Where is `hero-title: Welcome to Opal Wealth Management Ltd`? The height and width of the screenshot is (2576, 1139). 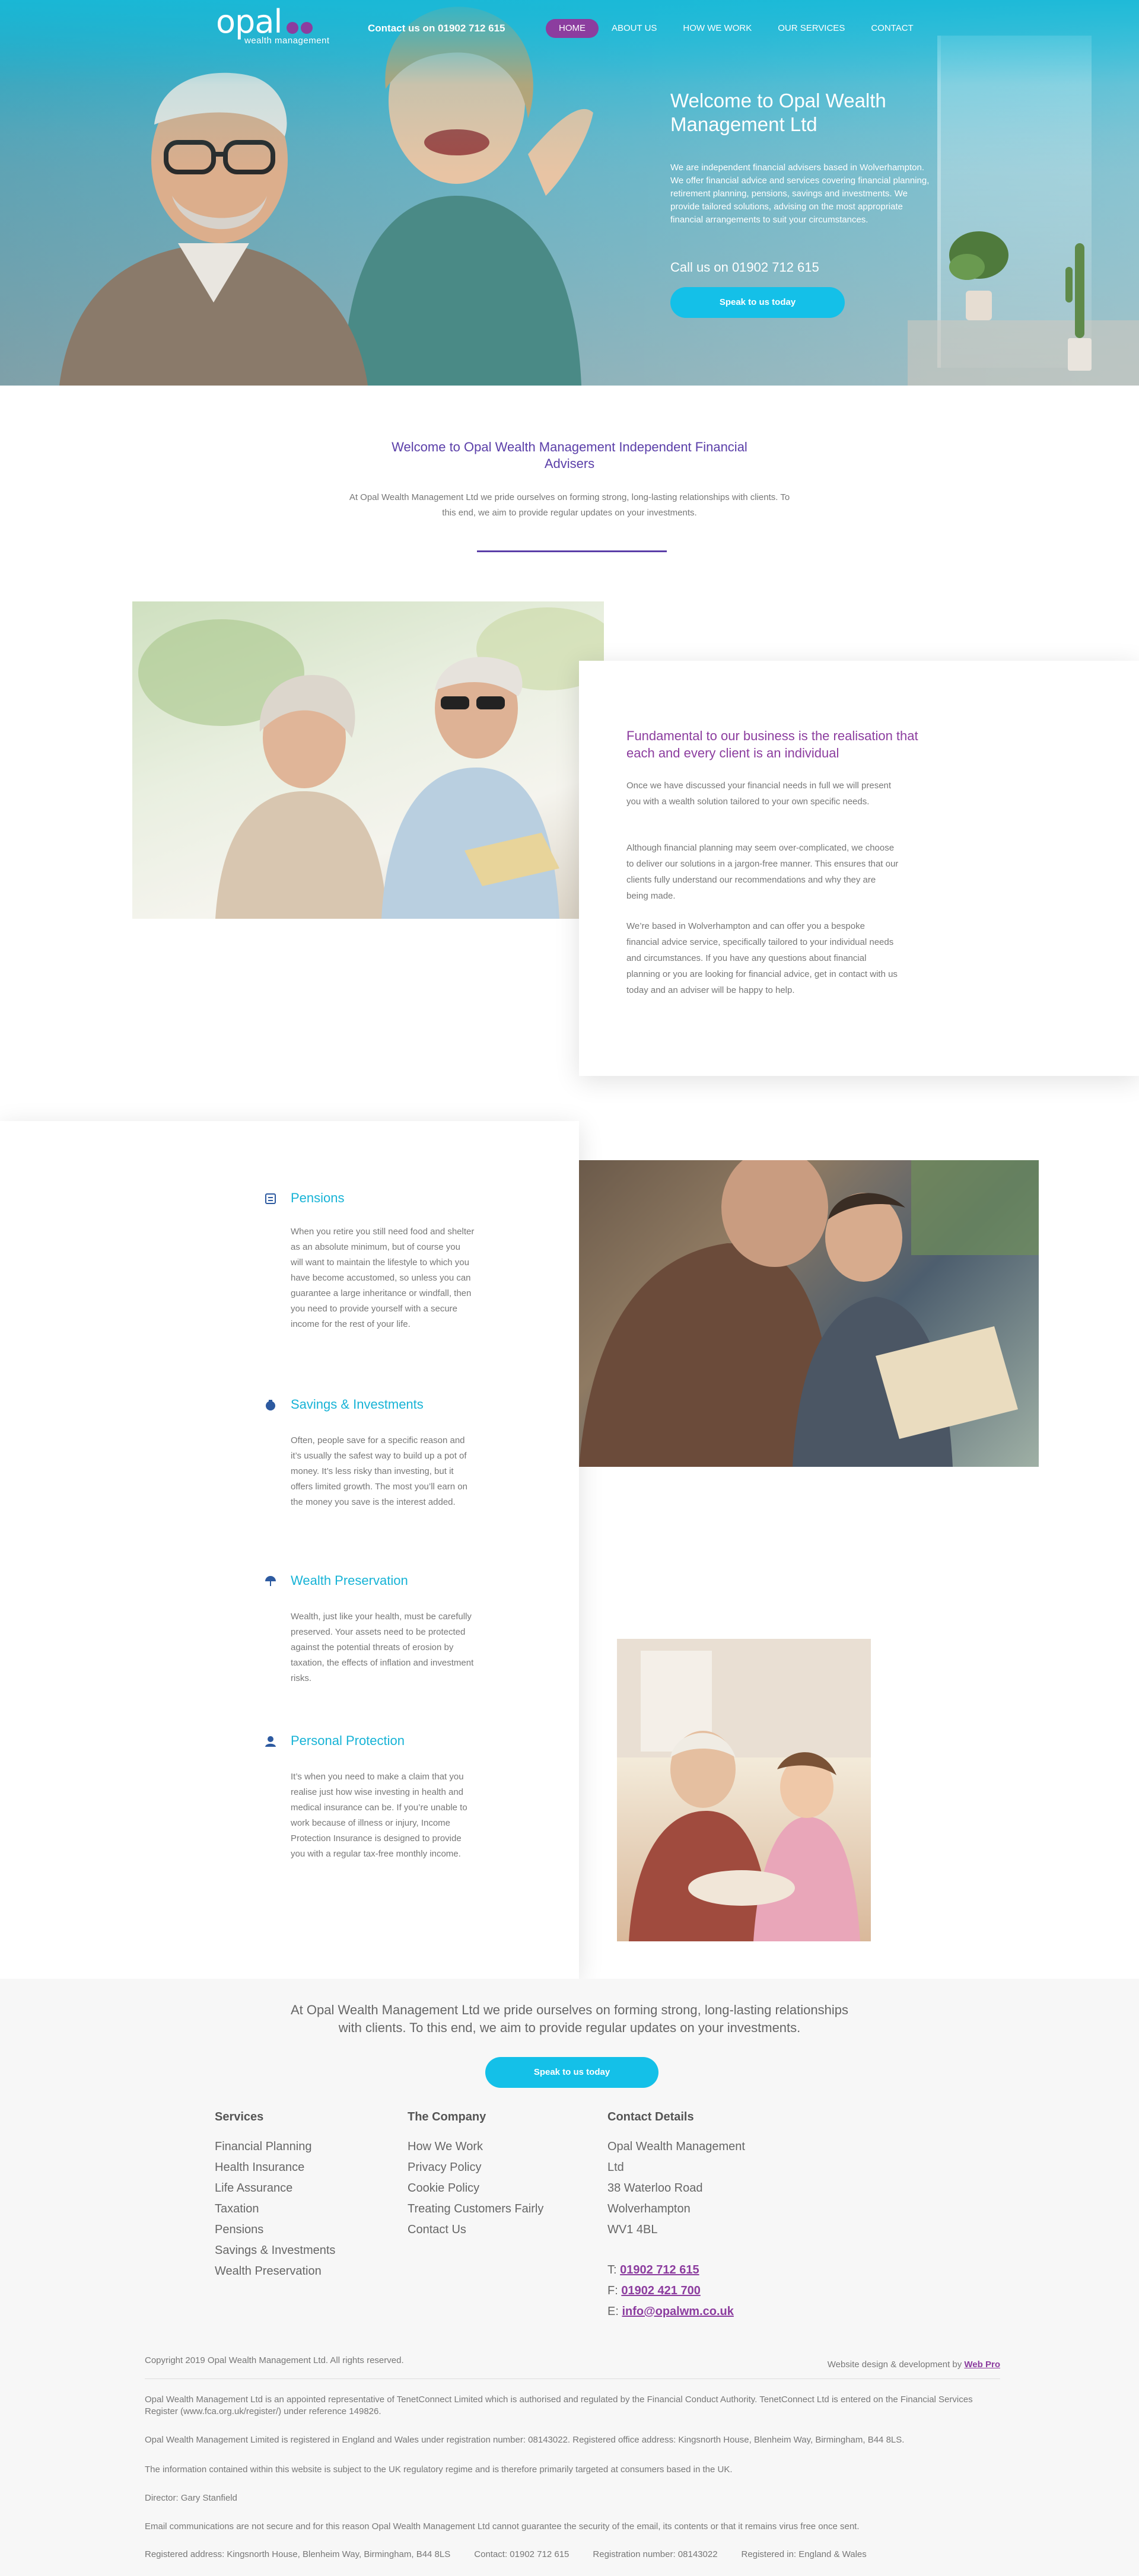 hero-title: Welcome to Opal Wealth Management Ltd is located at coordinates (778, 112).